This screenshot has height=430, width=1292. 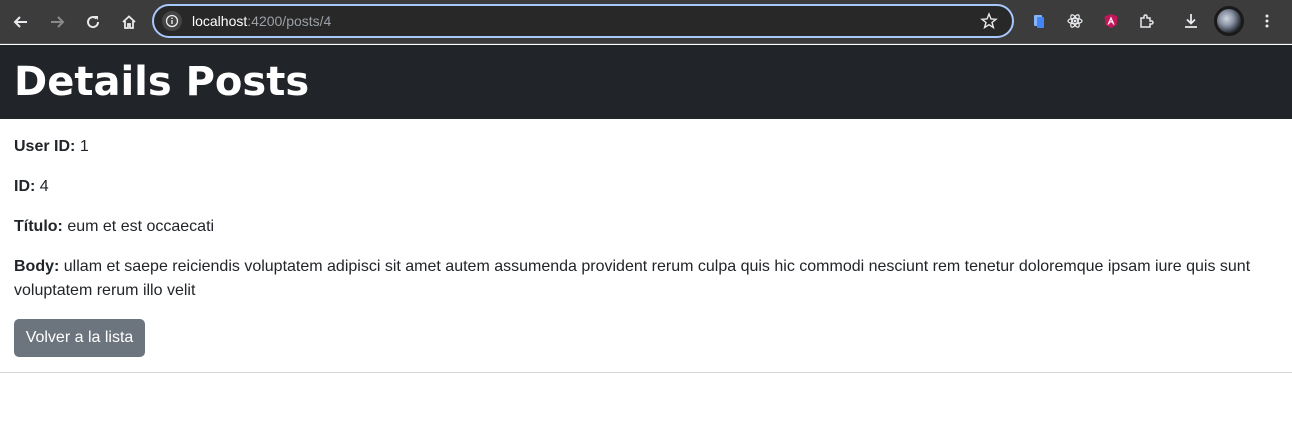 What do you see at coordinates (1039, 21) in the screenshot?
I see `extension-files-icon` at bounding box center [1039, 21].